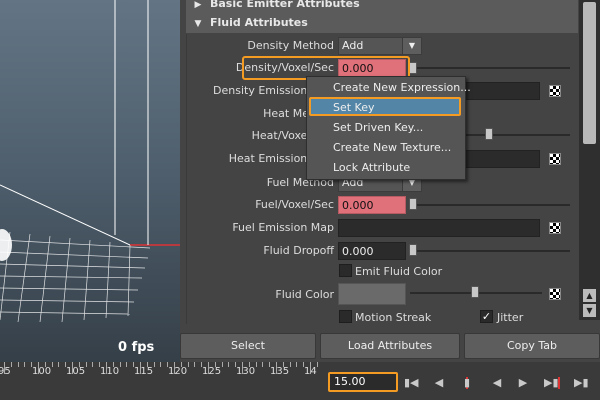  I want to click on section-fluid-attributes: ▼ Fluid Attributes, so click(382, 23).